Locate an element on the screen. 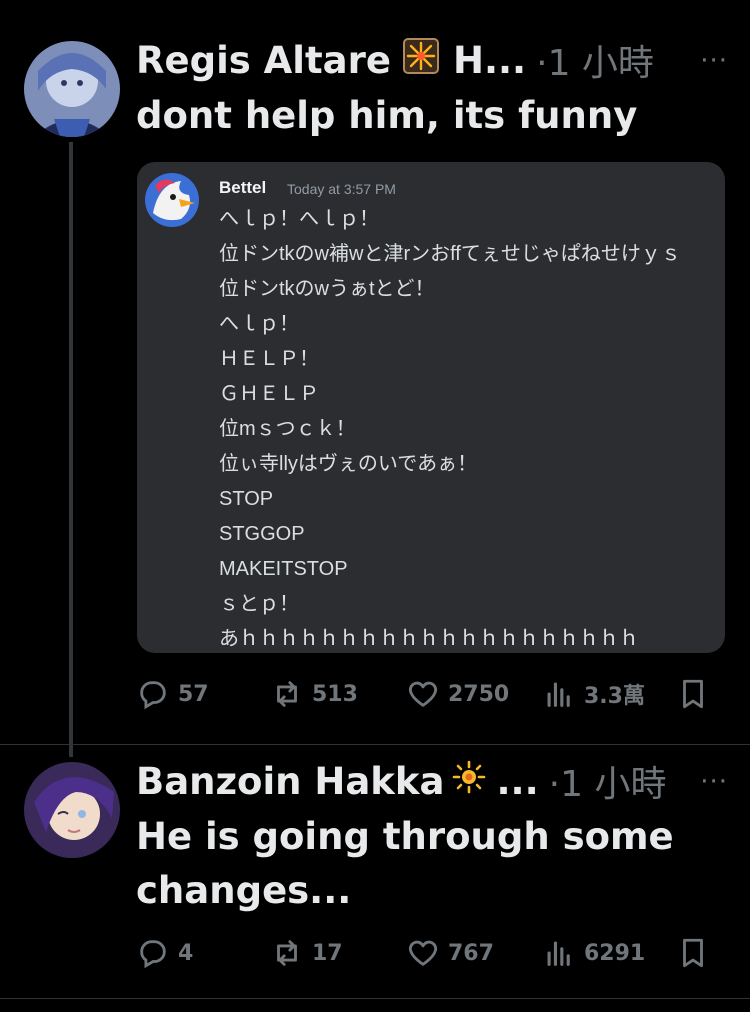 This screenshot has width=750, height=1012. reply-button: 57 is located at coordinates (172, 694).